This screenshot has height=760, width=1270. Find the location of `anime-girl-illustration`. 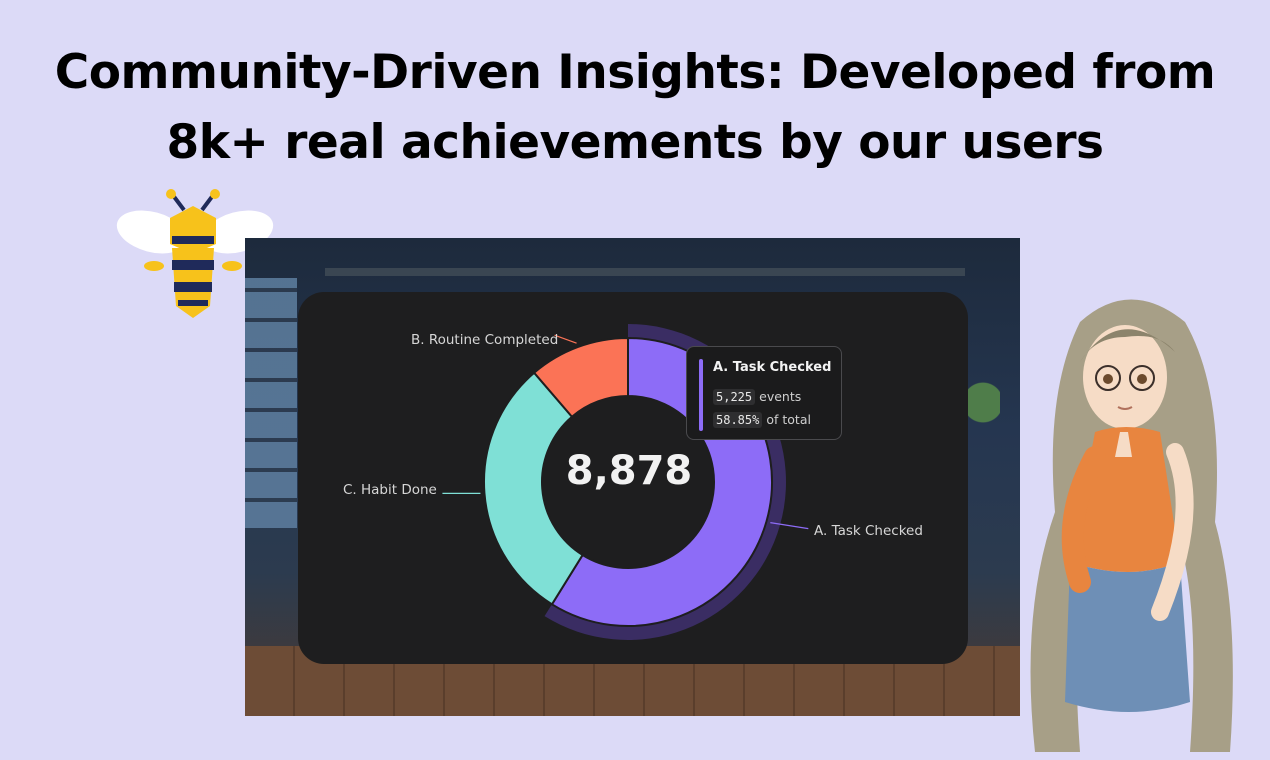

anime-girl-illustration is located at coordinates (1131, 525).